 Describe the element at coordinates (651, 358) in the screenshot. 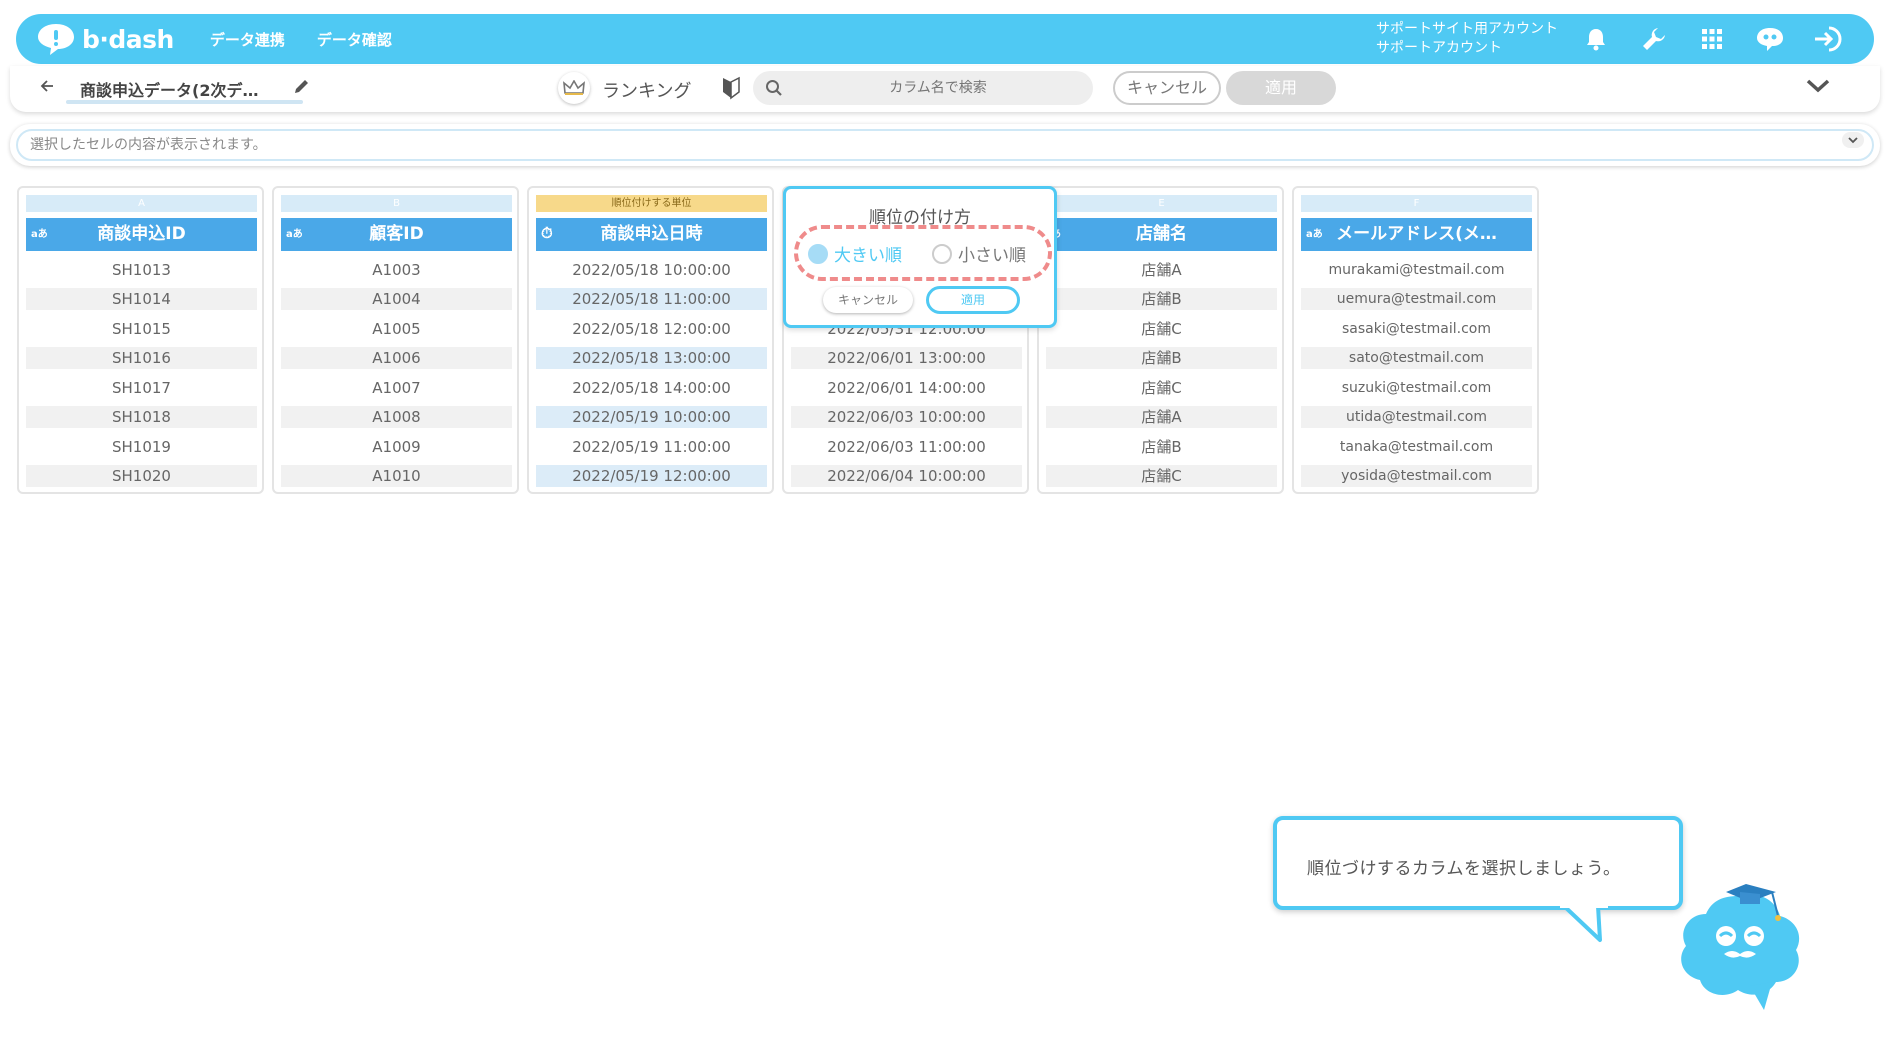

I see `table-cell: 2022/05/18 13:00:00` at that location.